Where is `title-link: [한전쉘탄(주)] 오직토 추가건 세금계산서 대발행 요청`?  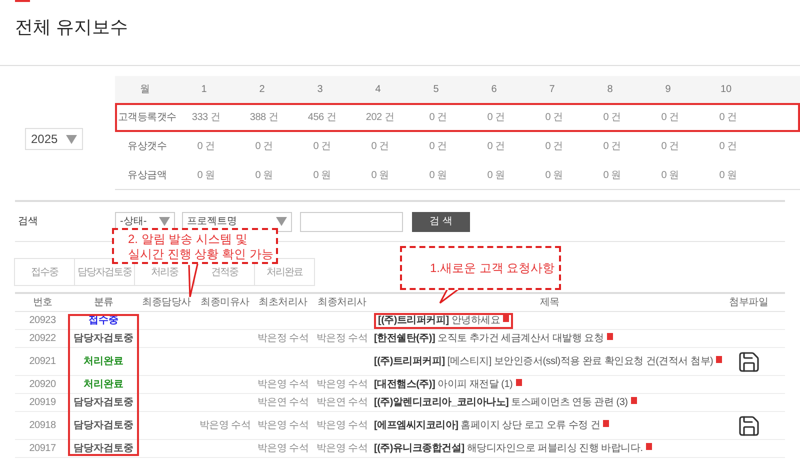
title-link: [한전쉘탄(주)] 오직토 추가건 세금계산서 대발행 요청 is located at coordinates (493, 338).